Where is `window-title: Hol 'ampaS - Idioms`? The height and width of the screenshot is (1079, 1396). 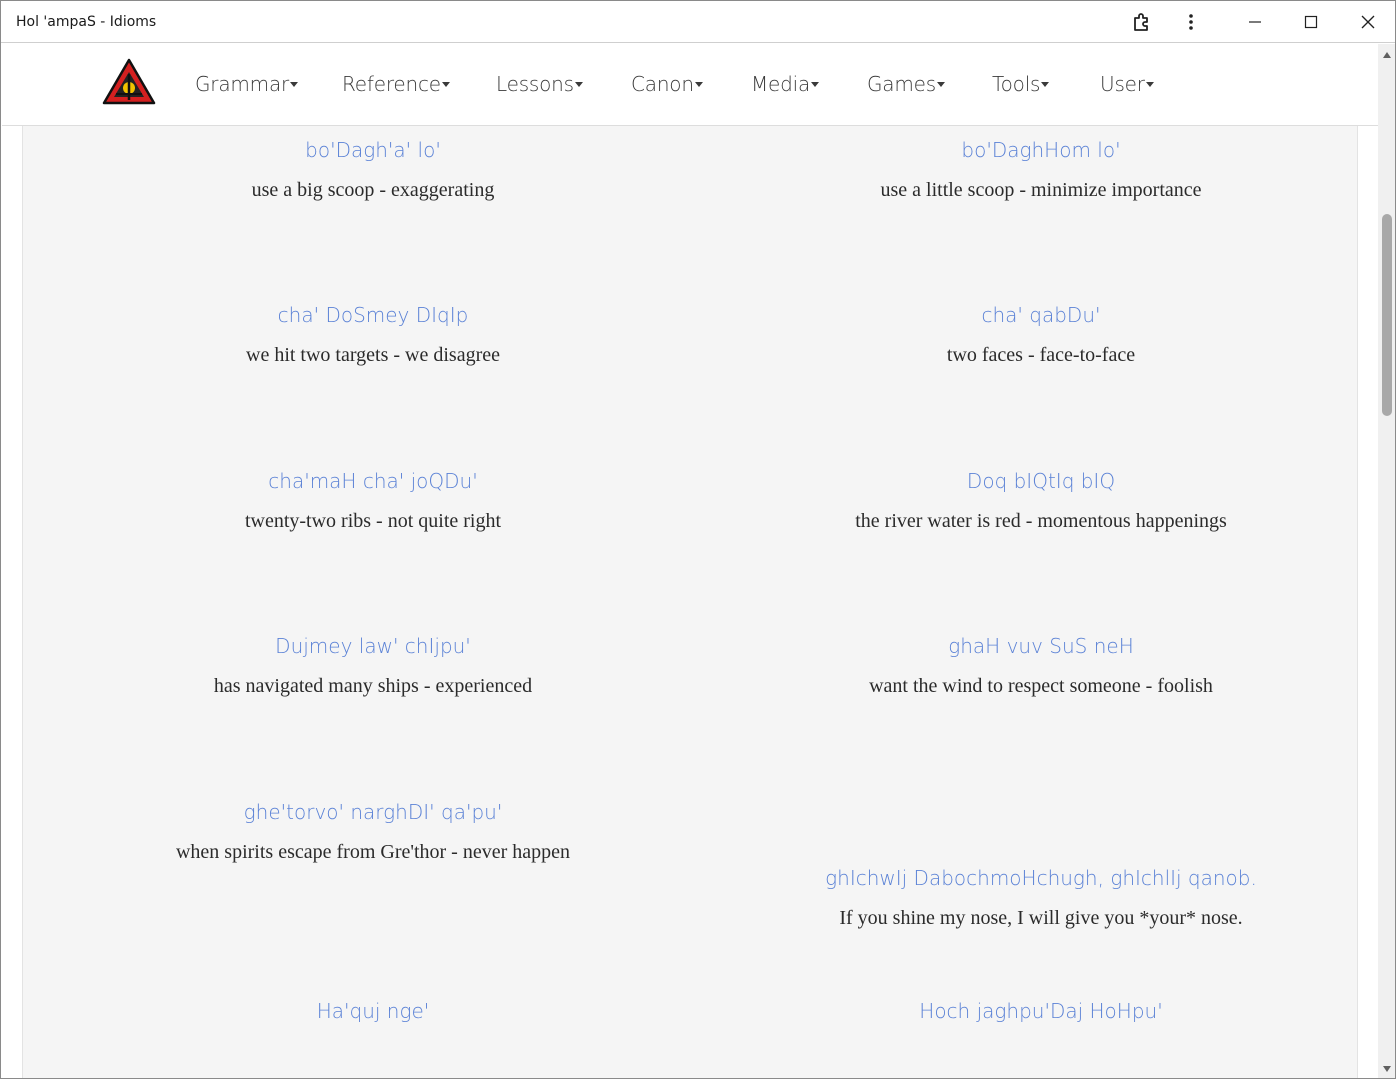 window-title: Hol 'ampaS - Idioms is located at coordinates (86, 22).